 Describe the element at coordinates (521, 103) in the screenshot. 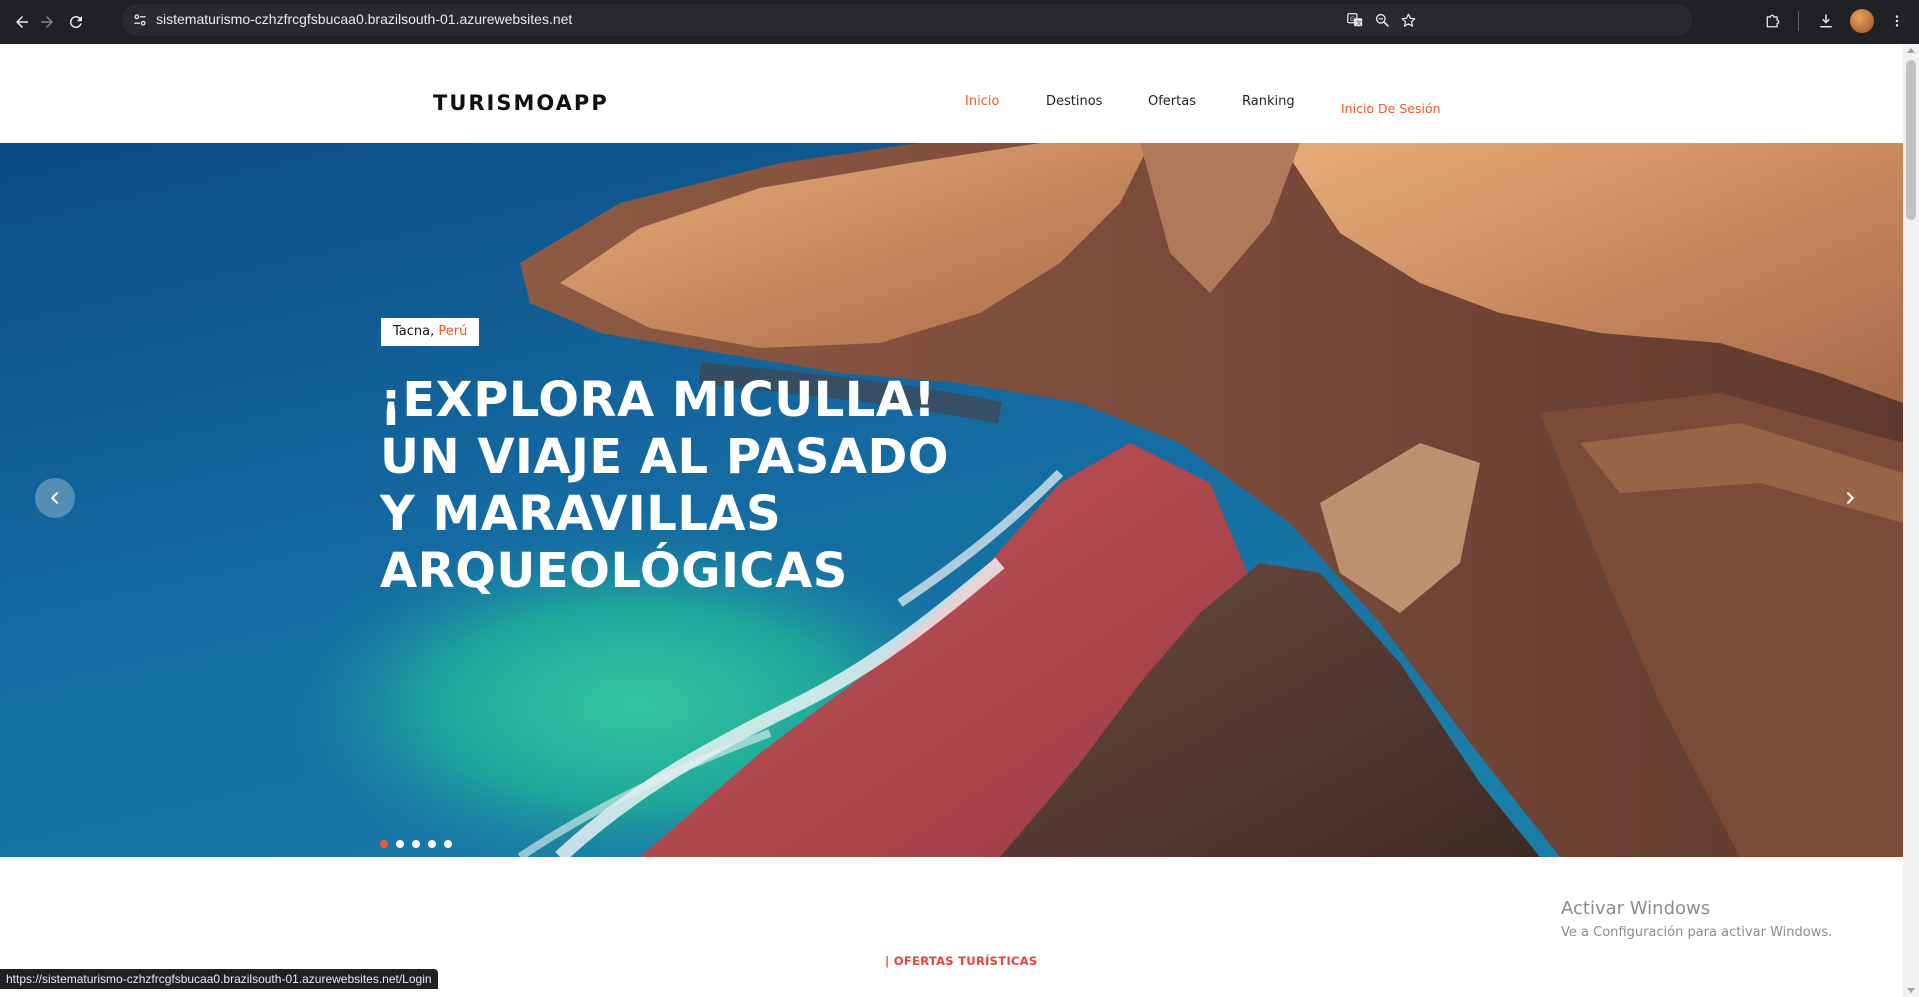

I see `brand-logo: TURISMOAPP` at that location.